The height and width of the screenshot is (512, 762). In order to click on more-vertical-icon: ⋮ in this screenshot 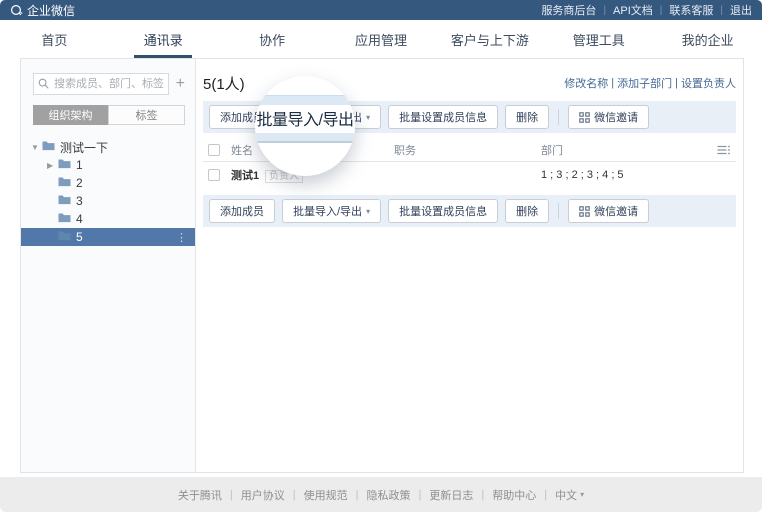, I will do `click(181, 237)`.